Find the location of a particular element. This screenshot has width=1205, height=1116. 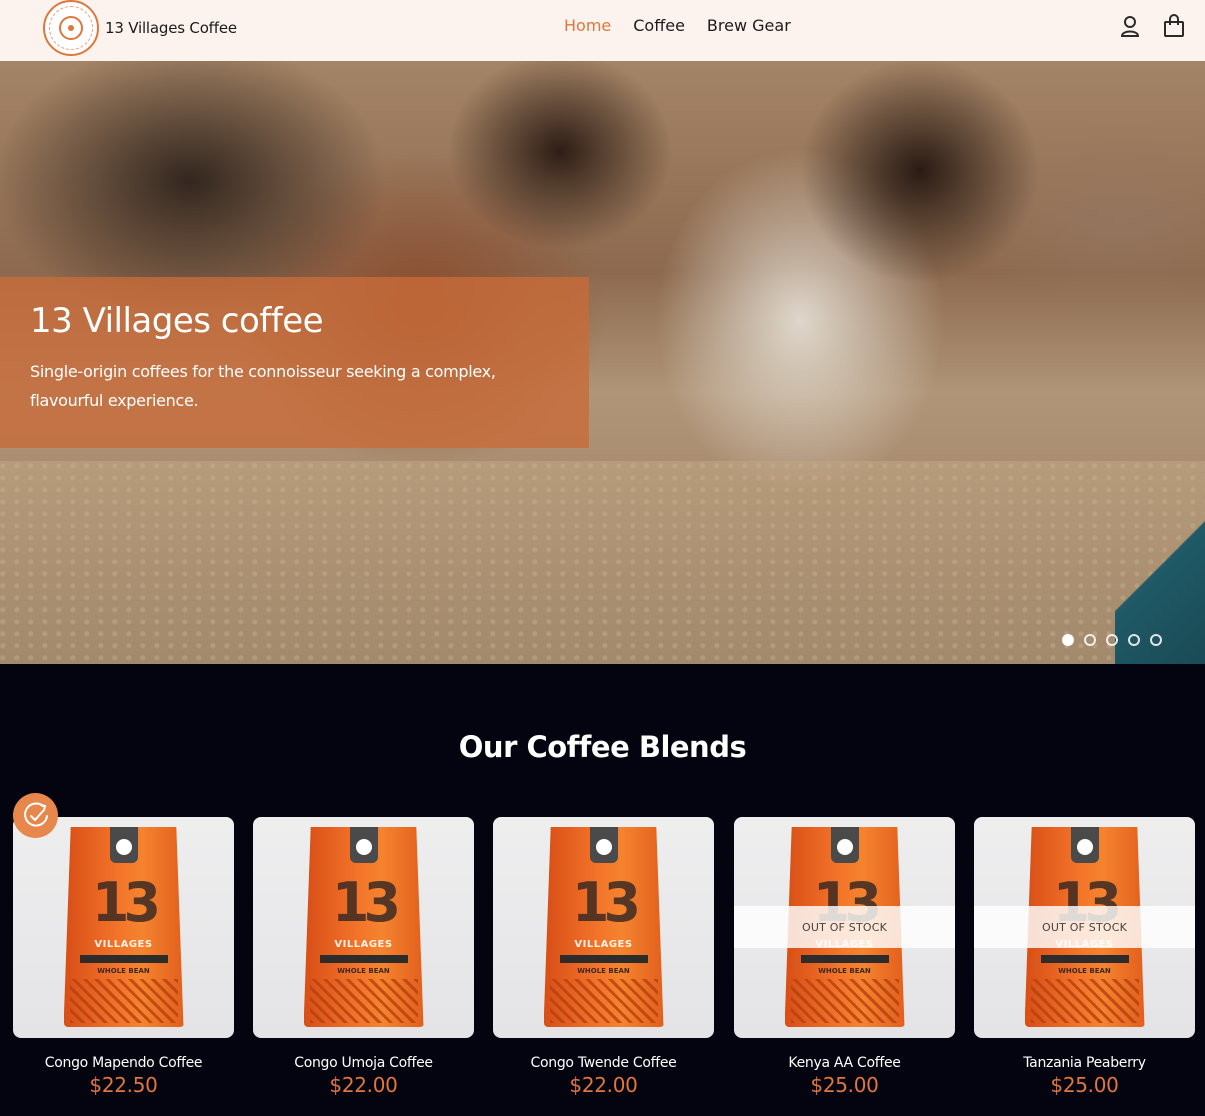

product-name: Congo Mapendo Coffee is located at coordinates (123, 1063).